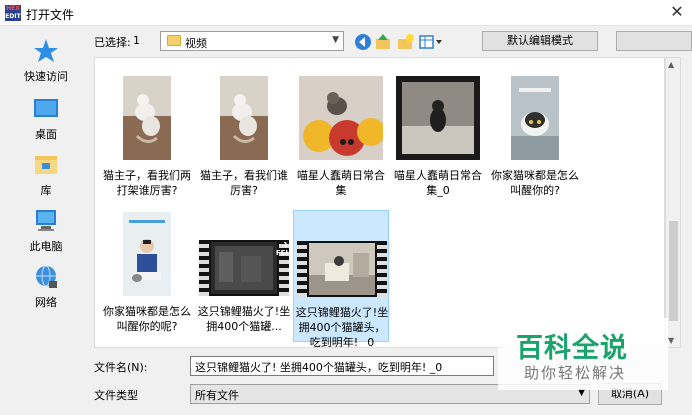 The image size is (692, 415). What do you see at coordinates (46, 122) in the screenshot?
I see `sidebar-item-desktop: 桌面` at bounding box center [46, 122].